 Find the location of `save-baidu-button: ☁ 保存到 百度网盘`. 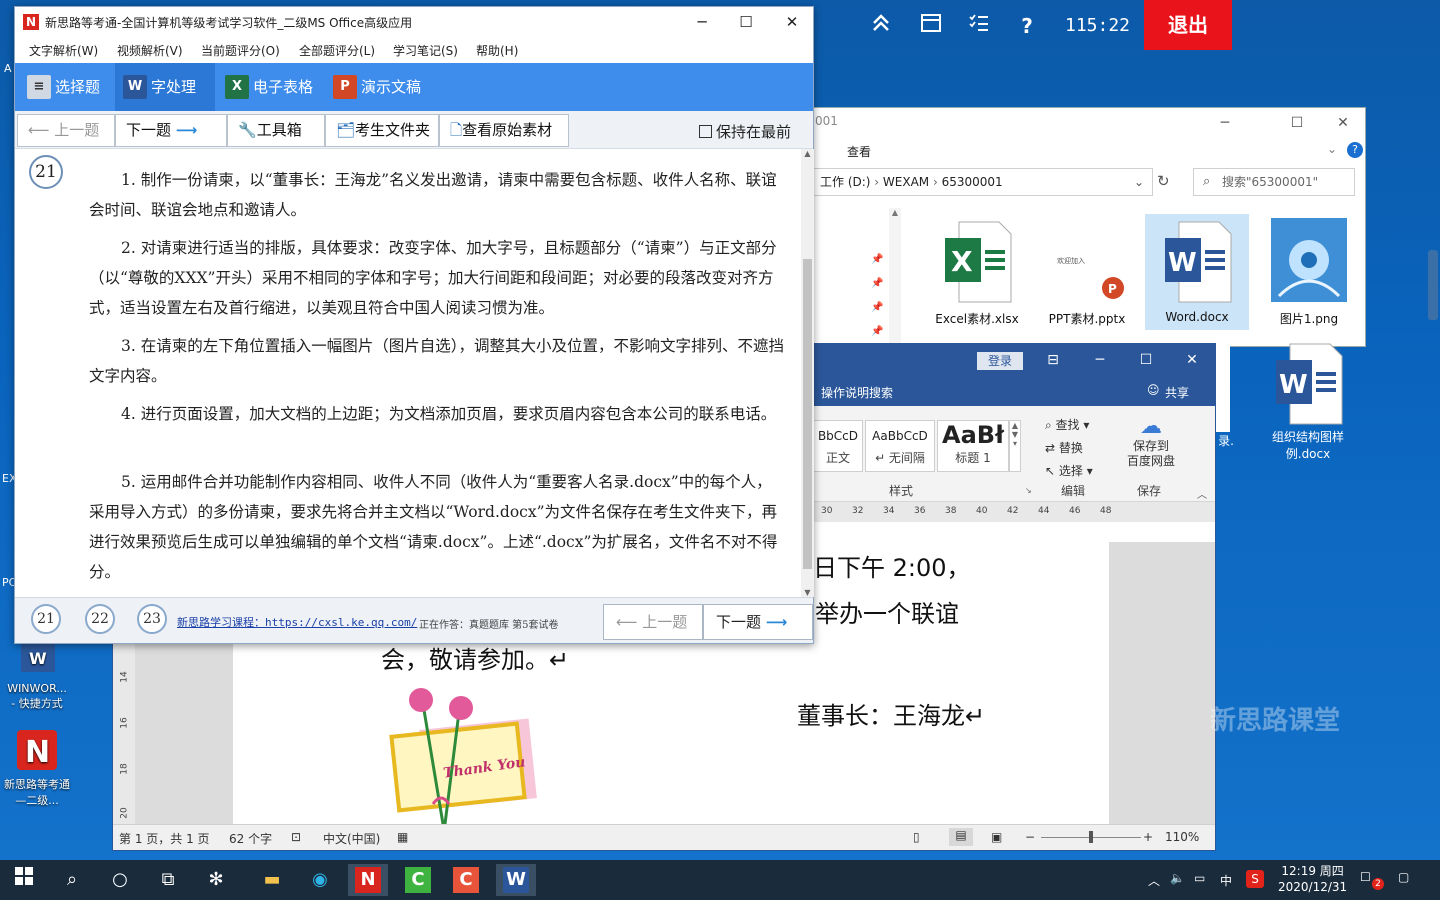

save-baidu-button: ☁ 保存到 百度网盘 is located at coordinates (1151, 441).